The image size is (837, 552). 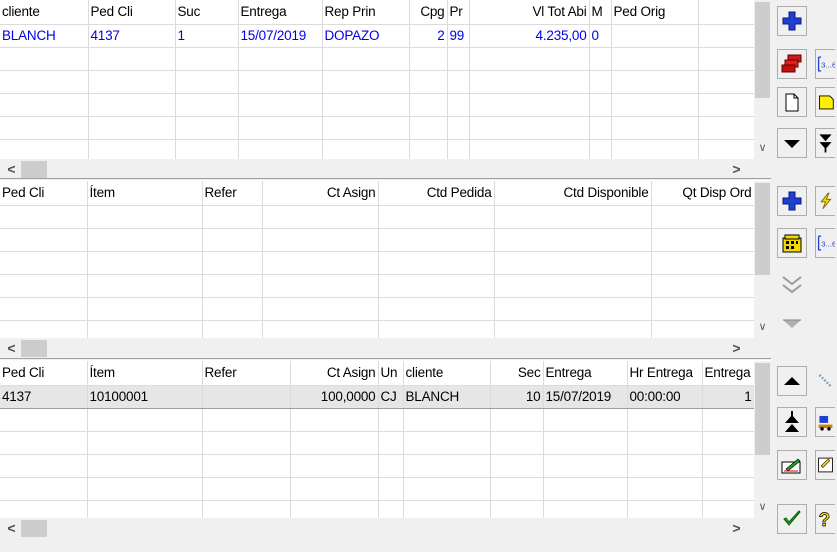 I want to click on assignments-hscroll: < >, so click(x=385, y=528).